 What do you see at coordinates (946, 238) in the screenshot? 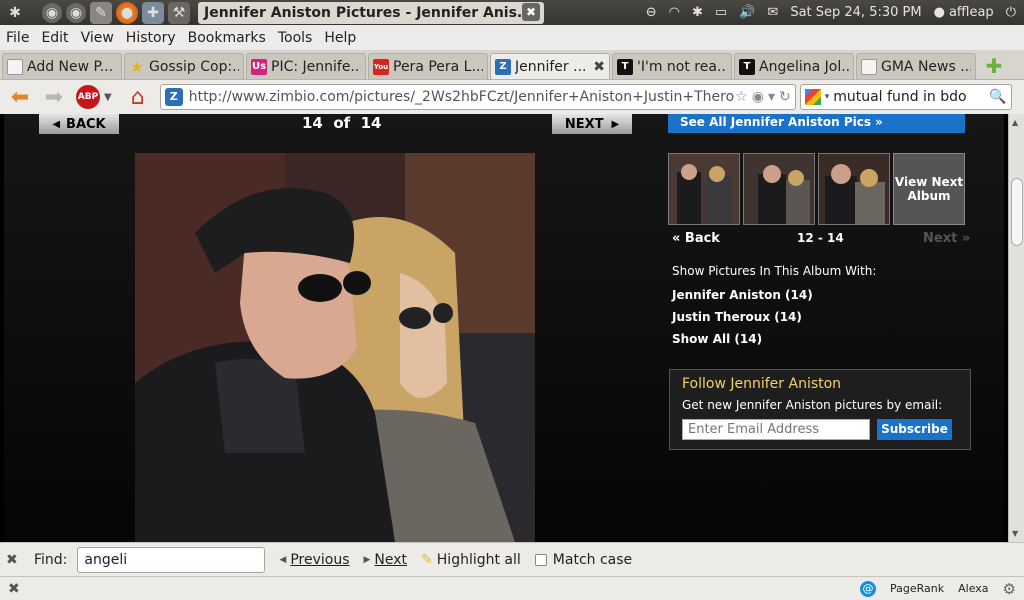
I see `pager-next-link: Next »` at bounding box center [946, 238].